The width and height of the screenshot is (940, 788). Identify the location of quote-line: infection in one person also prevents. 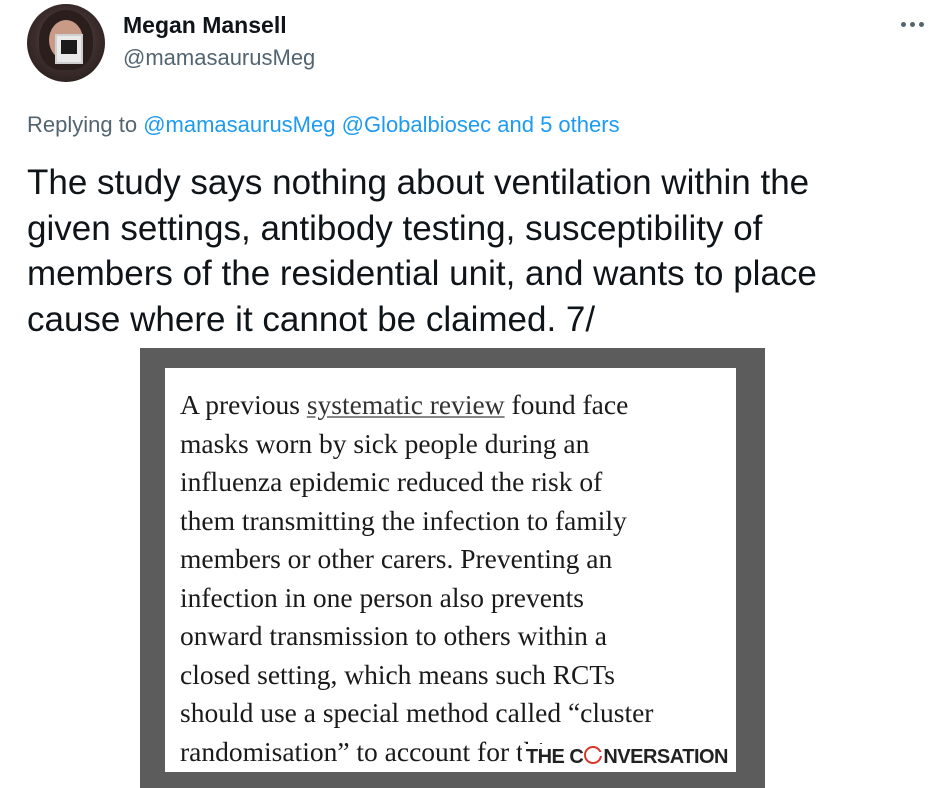
(382, 597).